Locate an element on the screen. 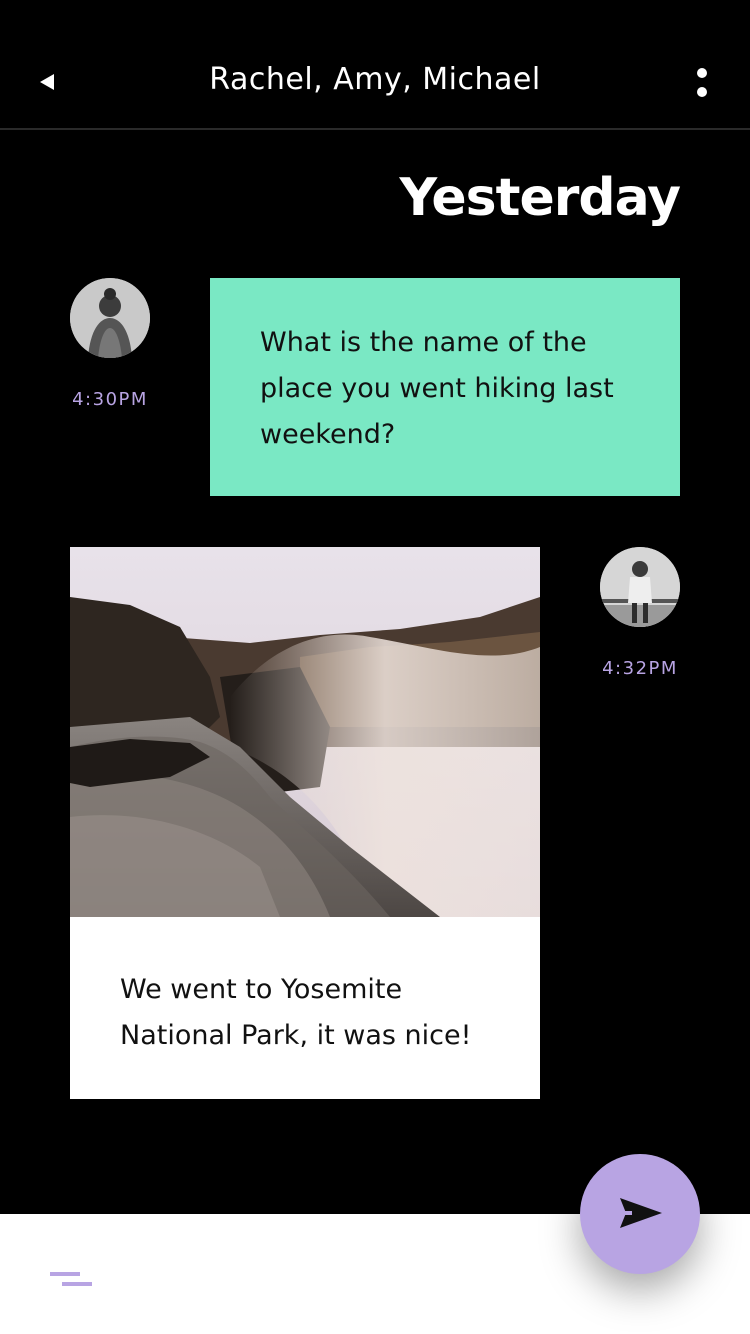 Image resolution: width=750 pixels, height=1334 pixels. send-icon is located at coordinates (641, 1213).